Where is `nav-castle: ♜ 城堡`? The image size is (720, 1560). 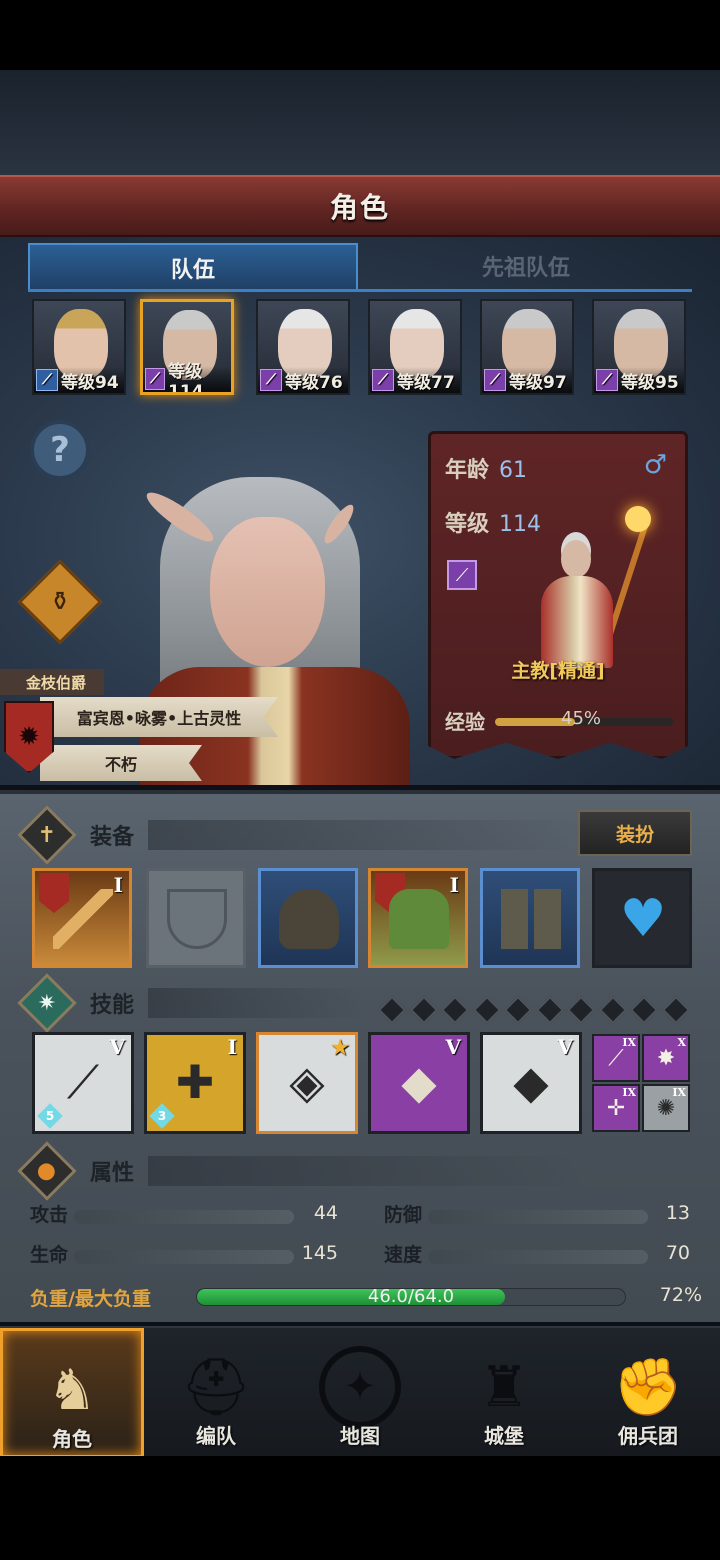 nav-castle: ♜ 城堡 is located at coordinates (504, 1393).